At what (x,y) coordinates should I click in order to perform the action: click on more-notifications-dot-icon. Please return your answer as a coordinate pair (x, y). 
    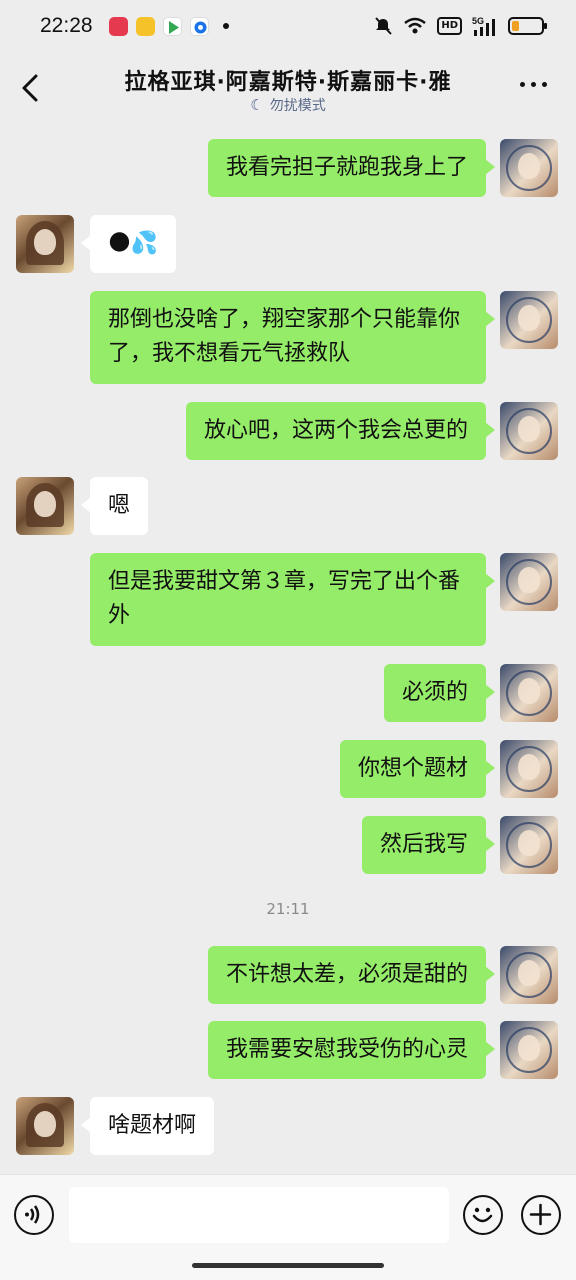
    Looking at the image, I should click on (225, 26).